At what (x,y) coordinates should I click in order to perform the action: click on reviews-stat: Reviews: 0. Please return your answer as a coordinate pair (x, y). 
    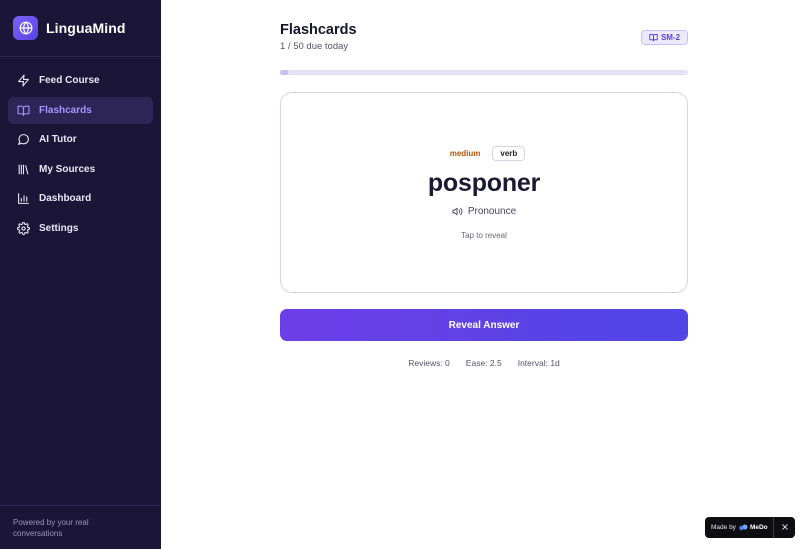
    Looking at the image, I should click on (429, 363).